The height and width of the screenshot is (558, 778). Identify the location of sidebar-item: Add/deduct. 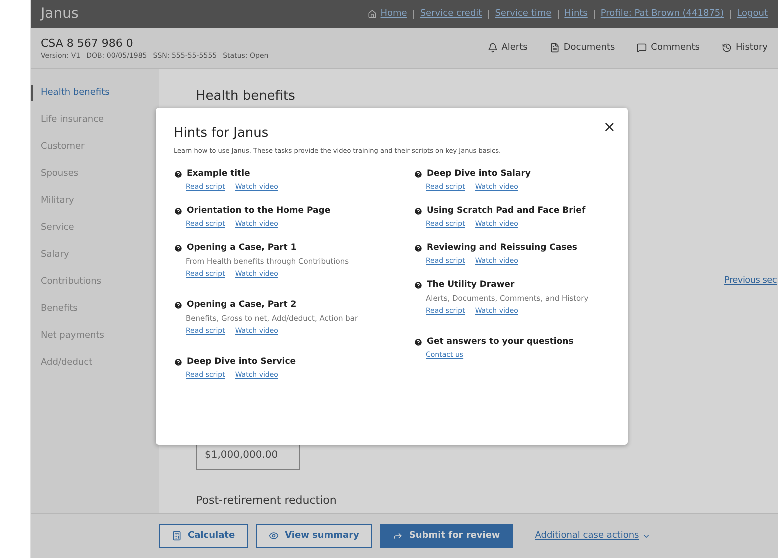
(95, 363).